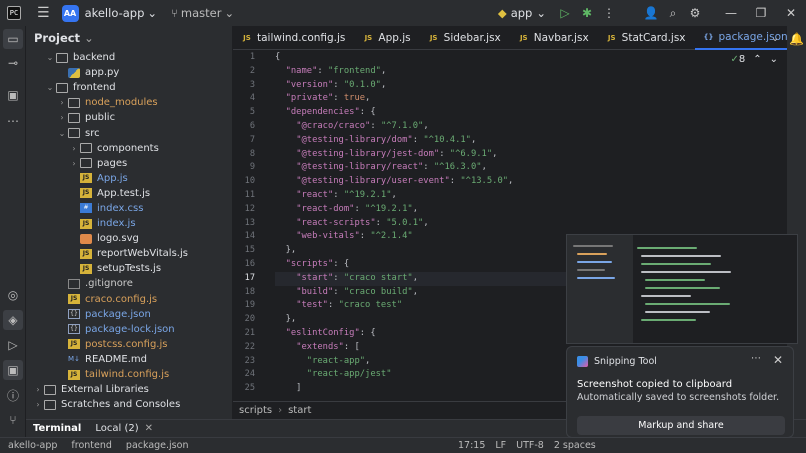 The width and height of the screenshot is (806, 453). Describe the element at coordinates (129, 223) in the screenshot. I see `tree-item: JS index.js` at that location.